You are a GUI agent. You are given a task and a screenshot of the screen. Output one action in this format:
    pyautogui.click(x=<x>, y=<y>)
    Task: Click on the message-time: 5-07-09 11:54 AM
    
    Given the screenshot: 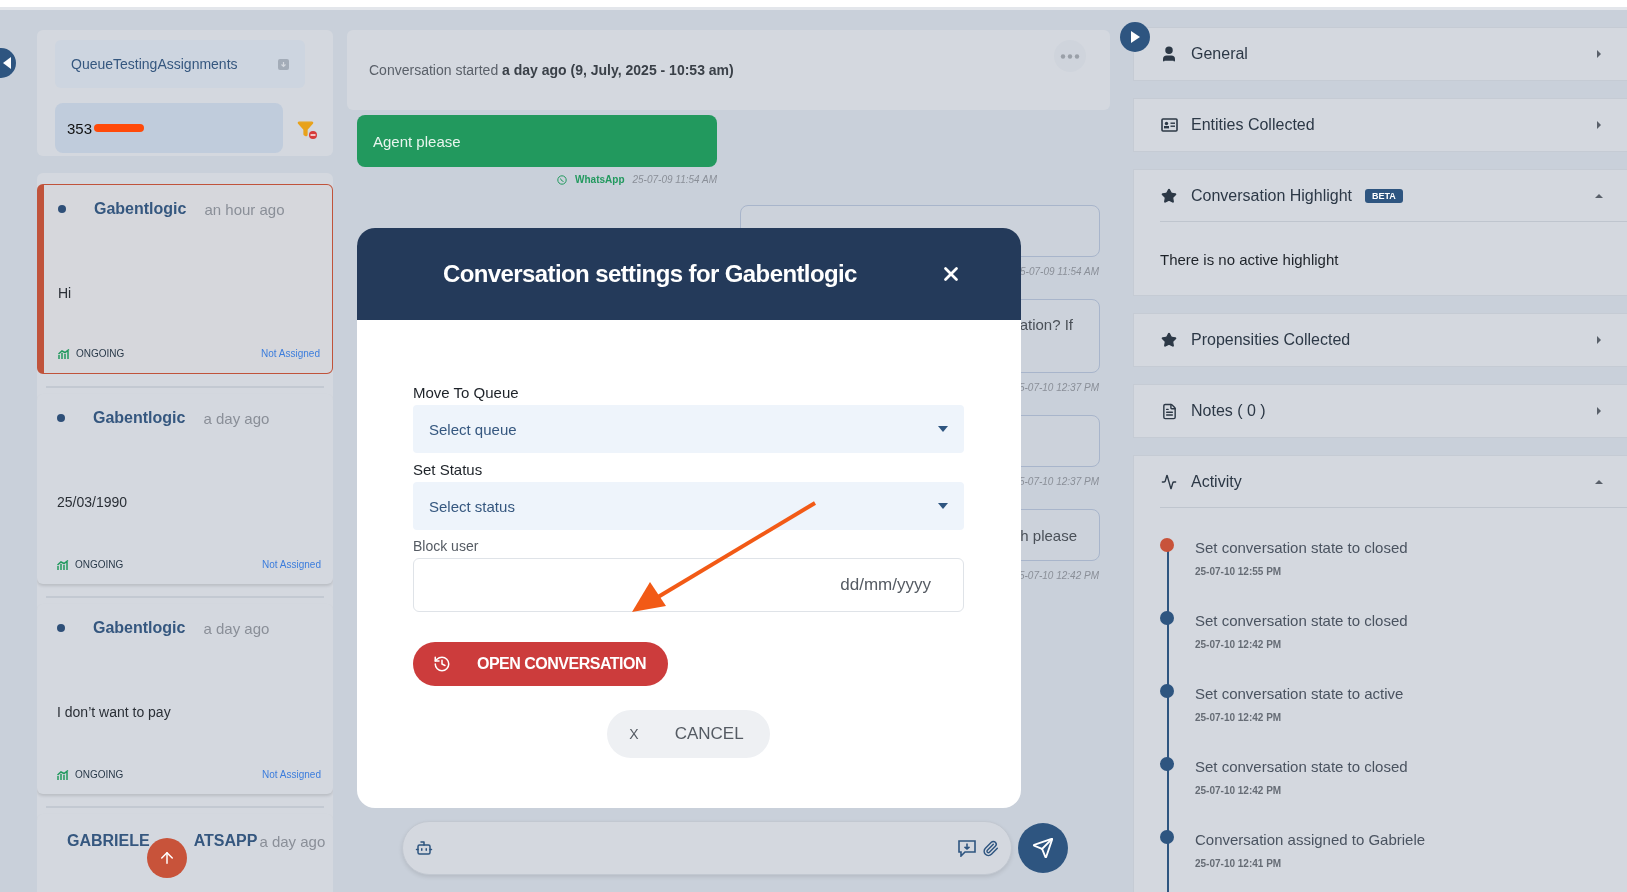 What is the action you would take?
    pyautogui.click(x=1059, y=271)
    